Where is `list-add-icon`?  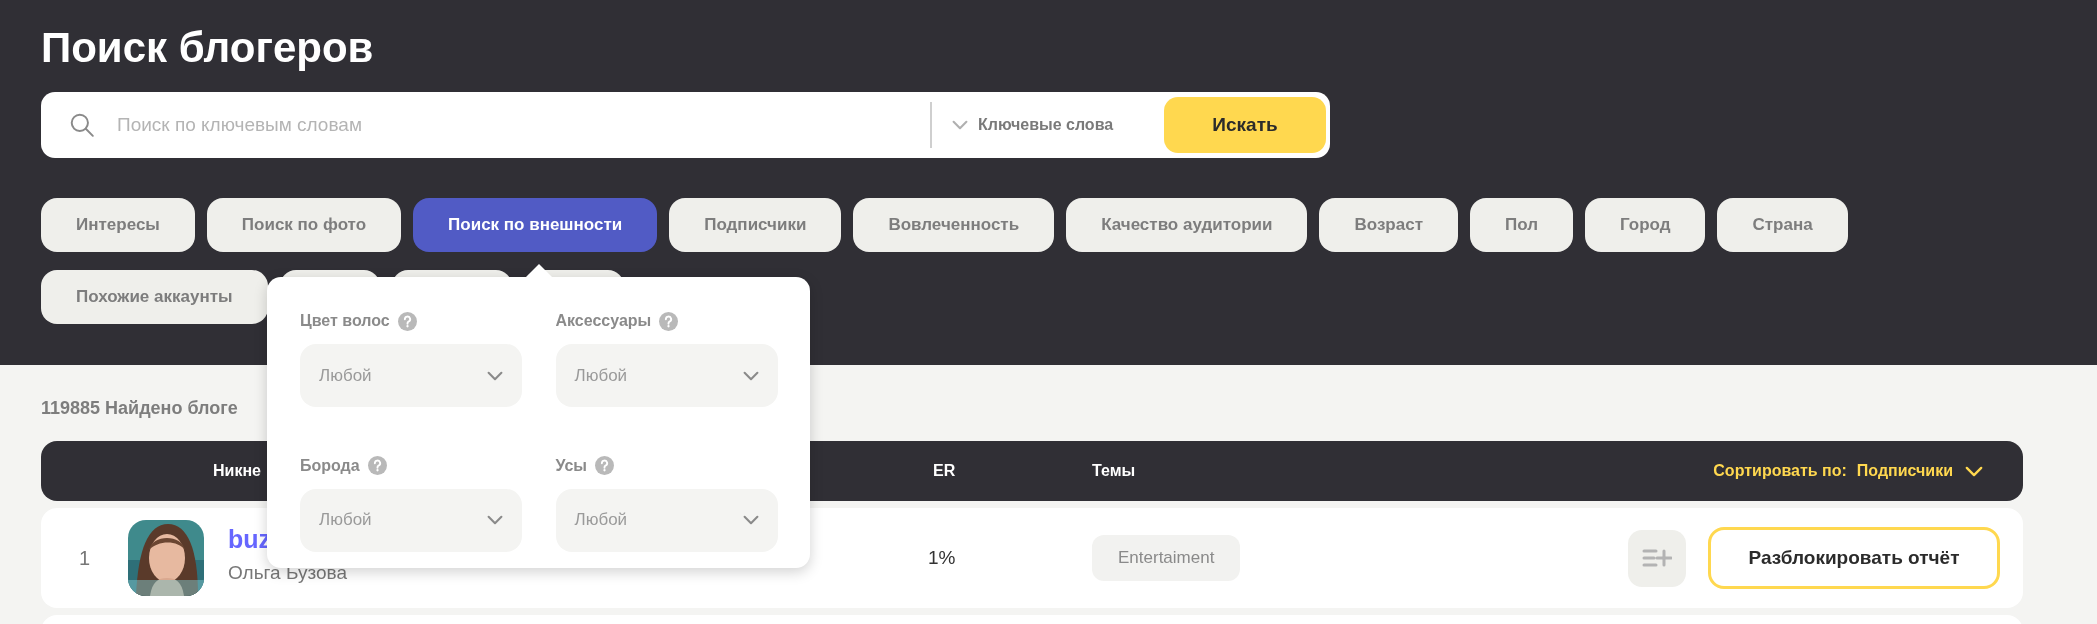 list-add-icon is located at coordinates (1657, 558).